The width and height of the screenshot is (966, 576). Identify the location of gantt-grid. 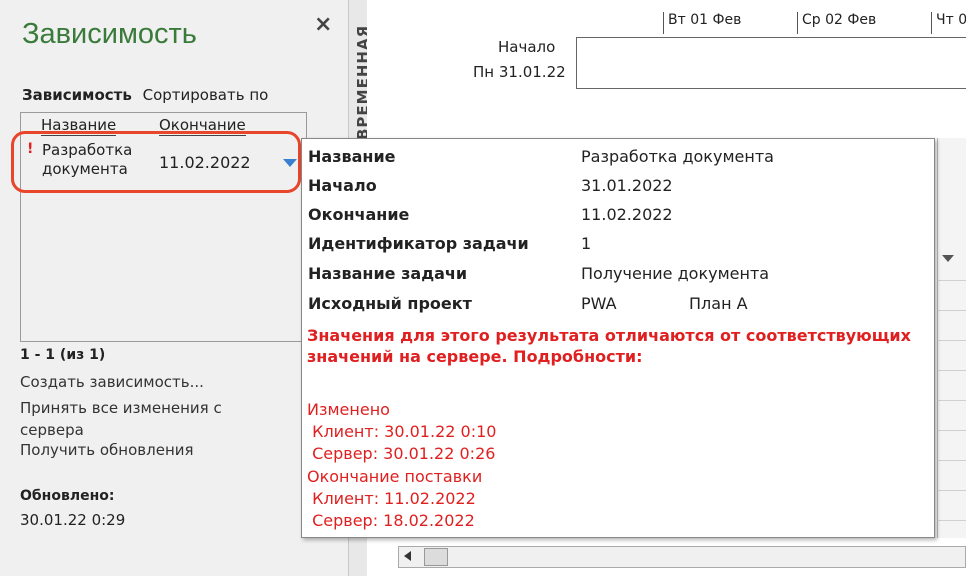
(951, 338).